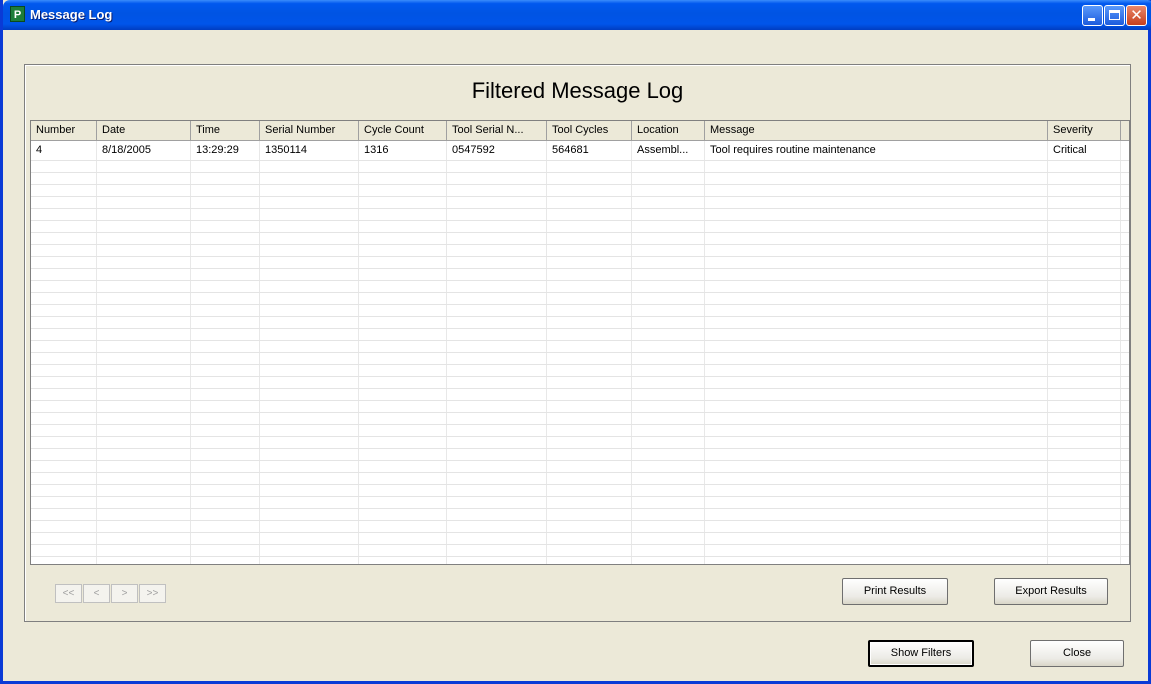  Describe the element at coordinates (64, 130) in the screenshot. I see `column-header: Number` at that location.